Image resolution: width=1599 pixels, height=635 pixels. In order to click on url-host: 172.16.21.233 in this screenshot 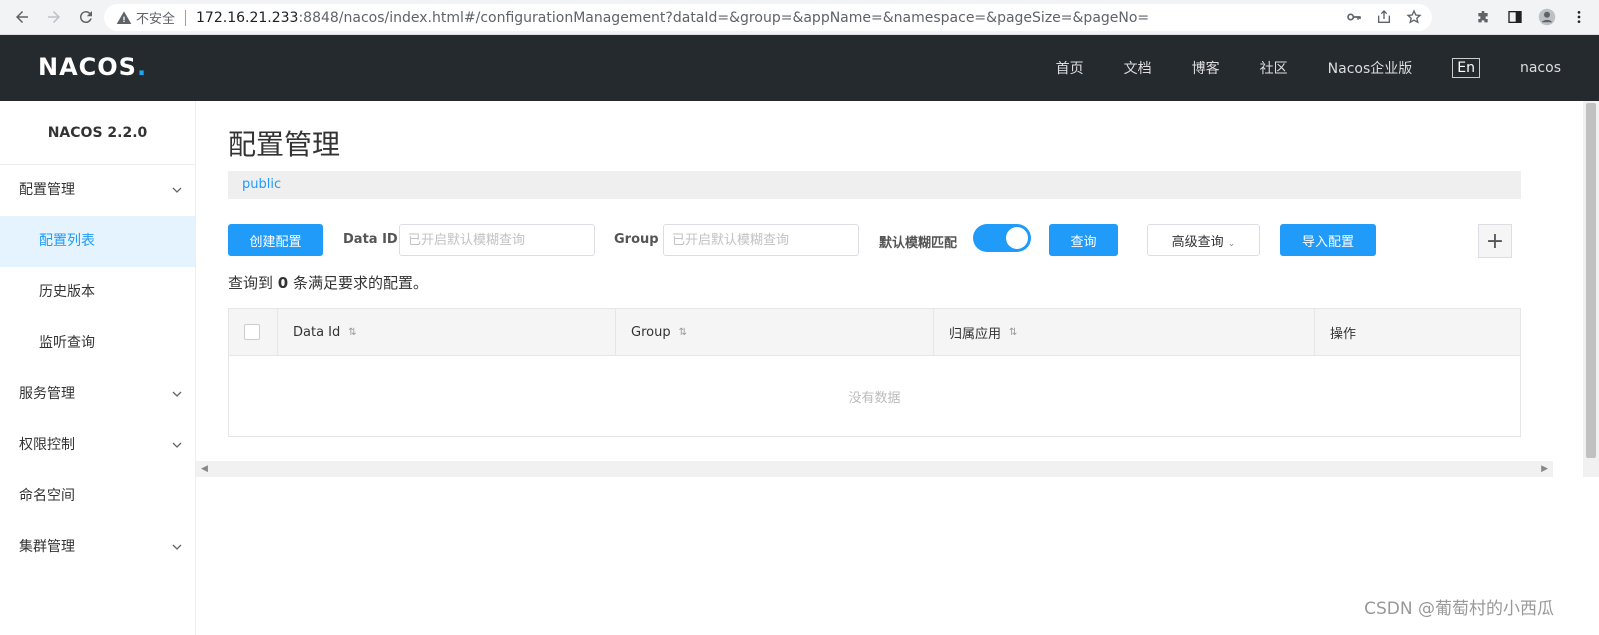, I will do `click(247, 17)`.